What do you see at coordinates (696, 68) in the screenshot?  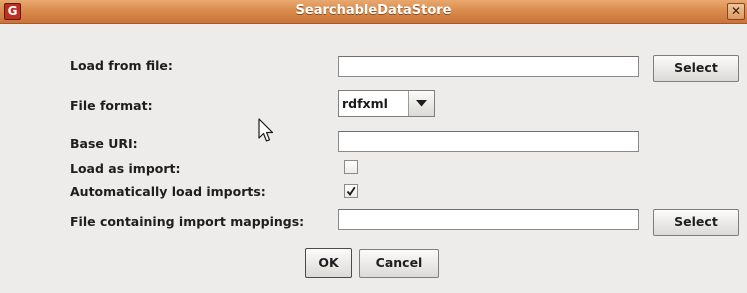 I see `load-from-file-select-button: Select` at bounding box center [696, 68].